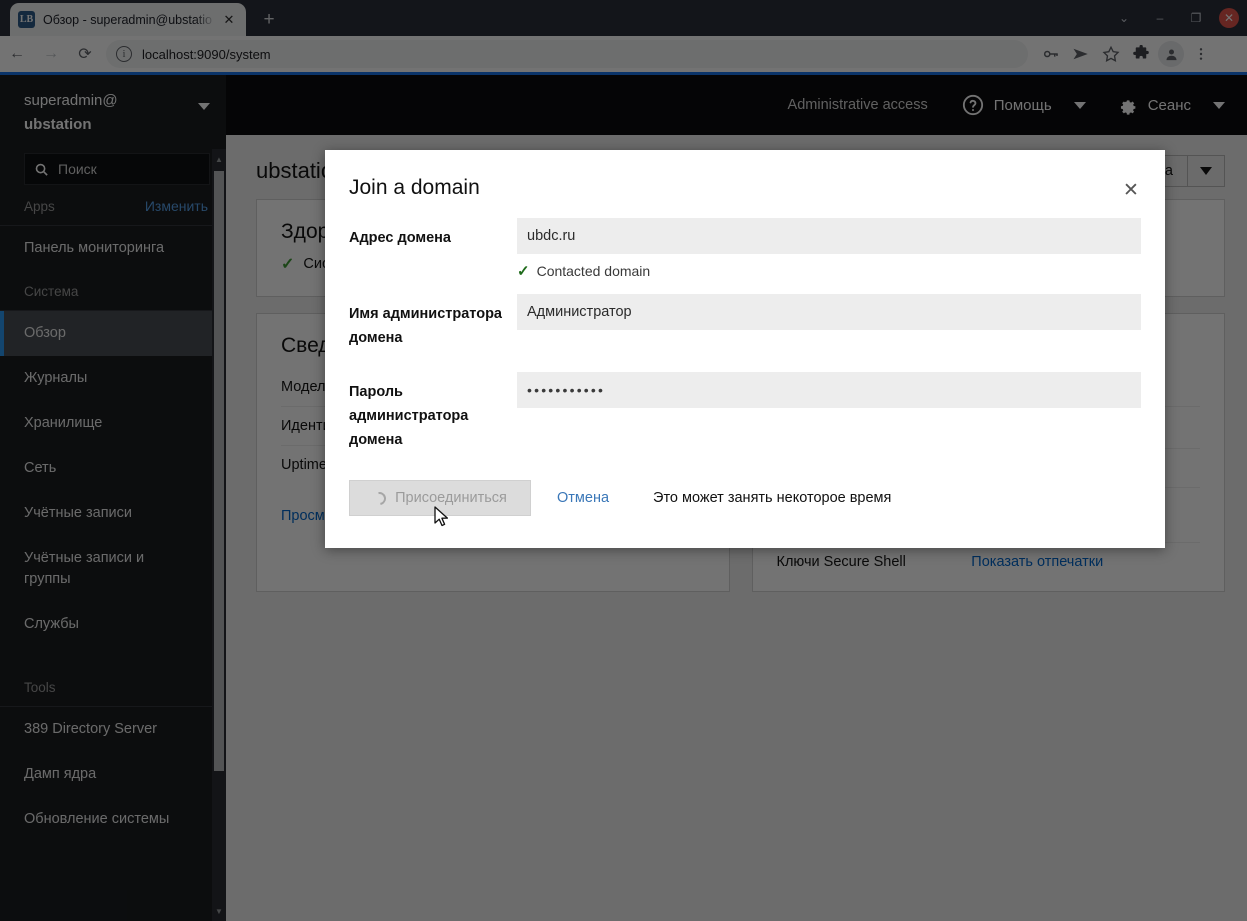 The width and height of the screenshot is (1247, 921). What do you see at coordinates (745, 412) in the screenshot?
I see `field-domain-admin-password: Пароль администратора домена •••••••••••` at bounding box center [745, 412].